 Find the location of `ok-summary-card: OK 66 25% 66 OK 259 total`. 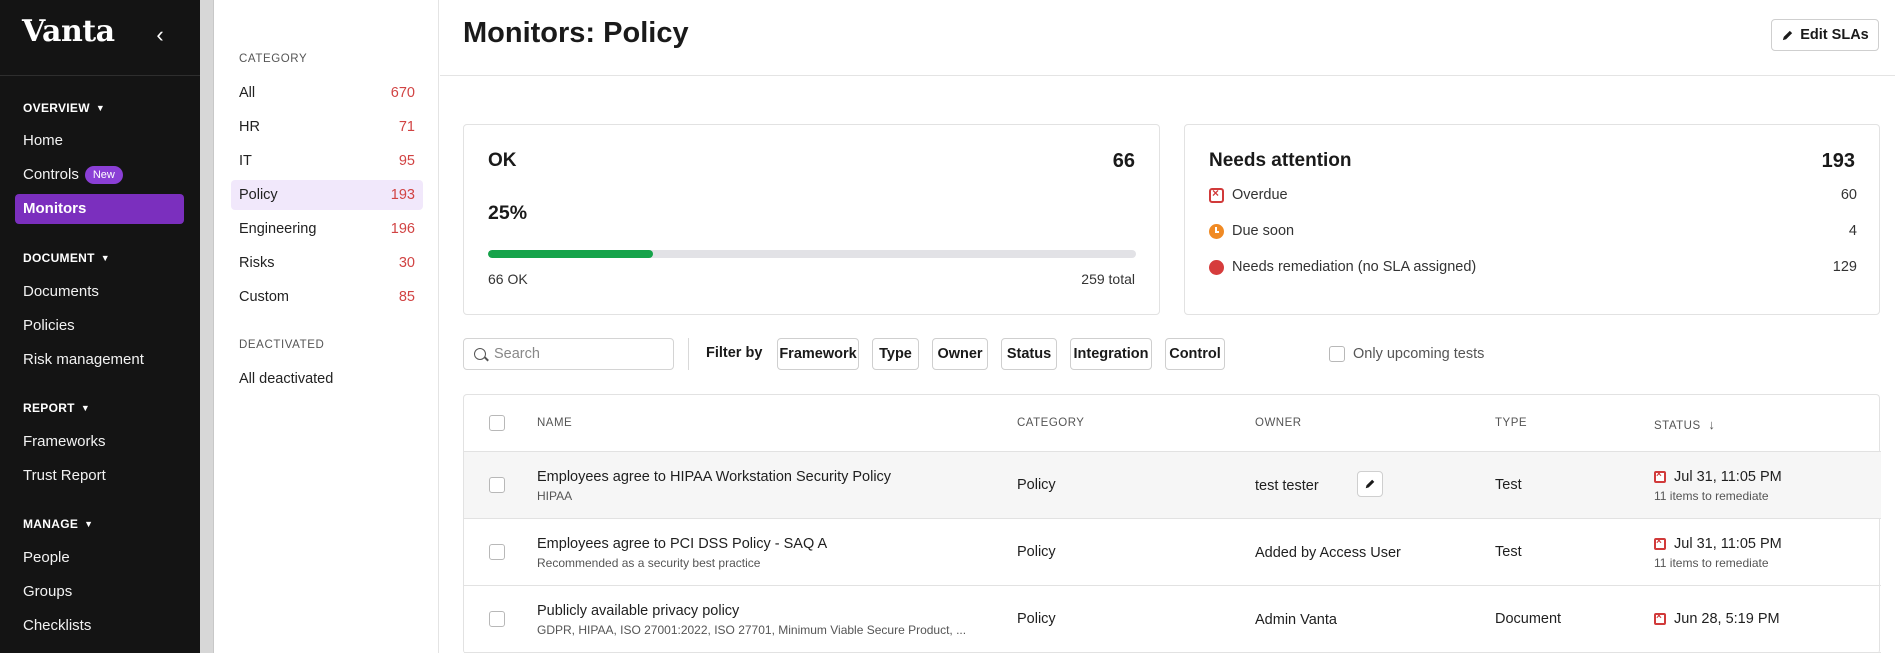

ok-summary-card: OK 66 25% 66 OK 259 total is located at coordinates (811, 219).